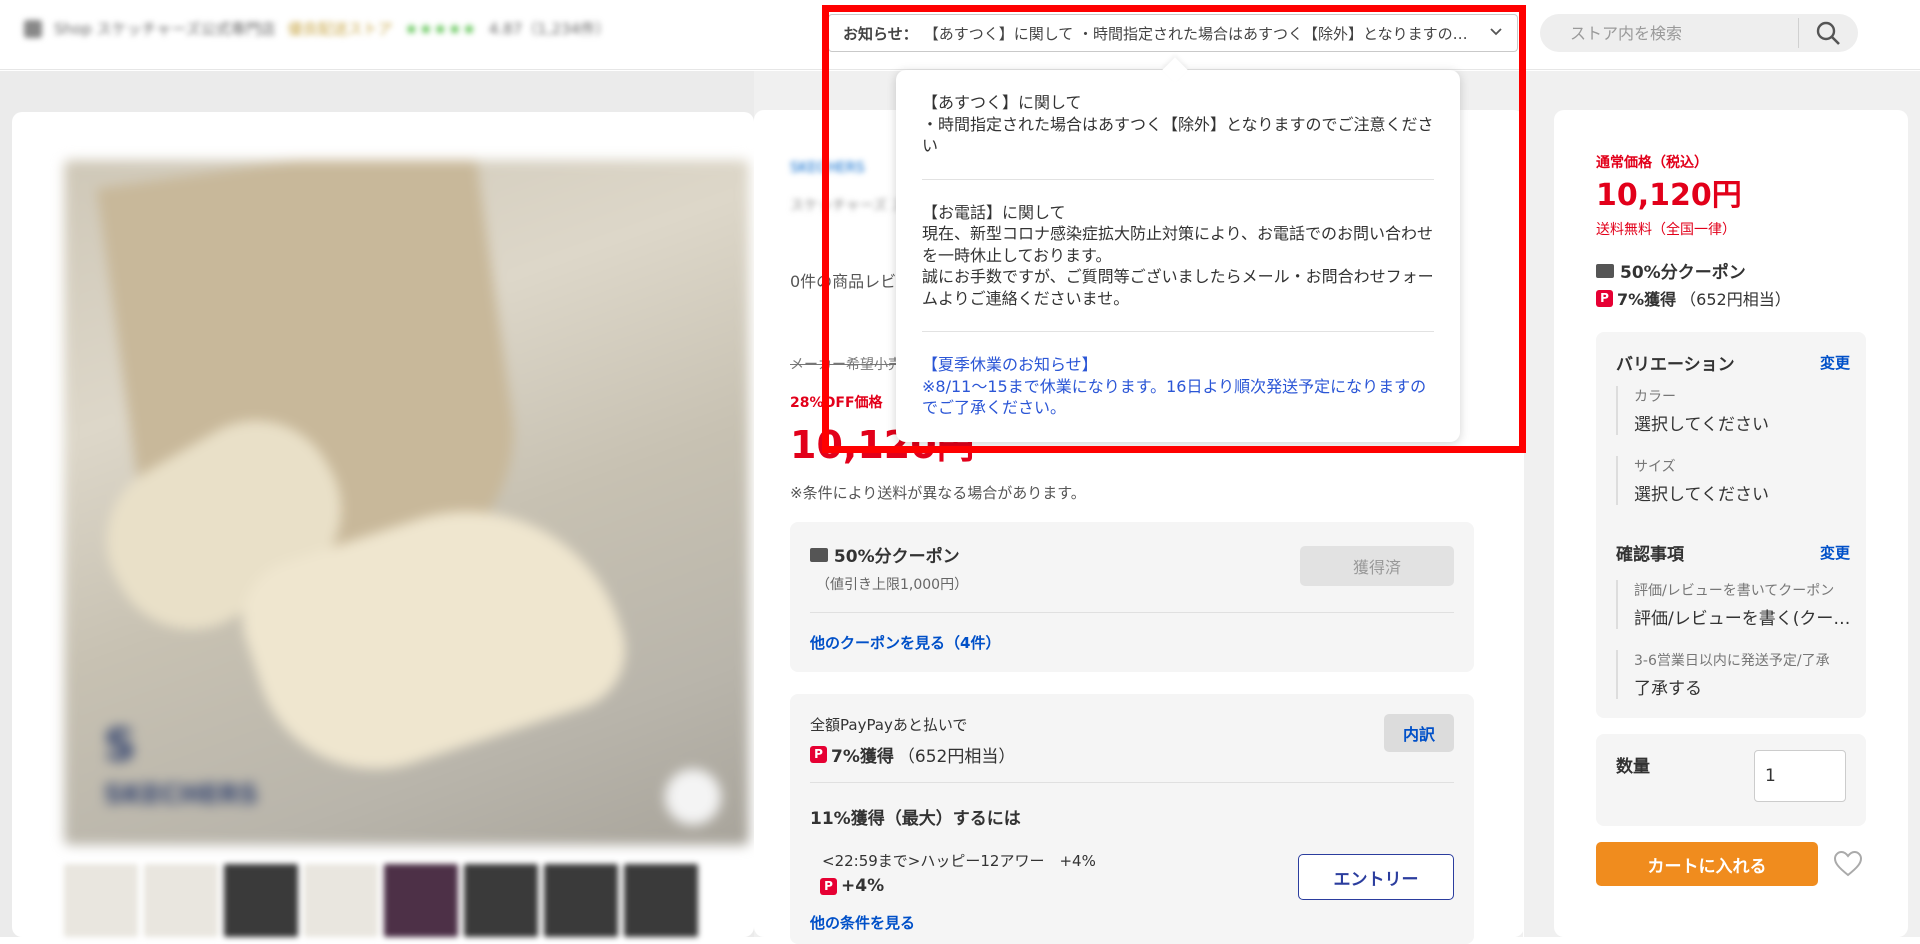 The height and width of the screenshot is (944, 1920). I want to click on happy-hour-bonus: P +4%, so click(852, 886).